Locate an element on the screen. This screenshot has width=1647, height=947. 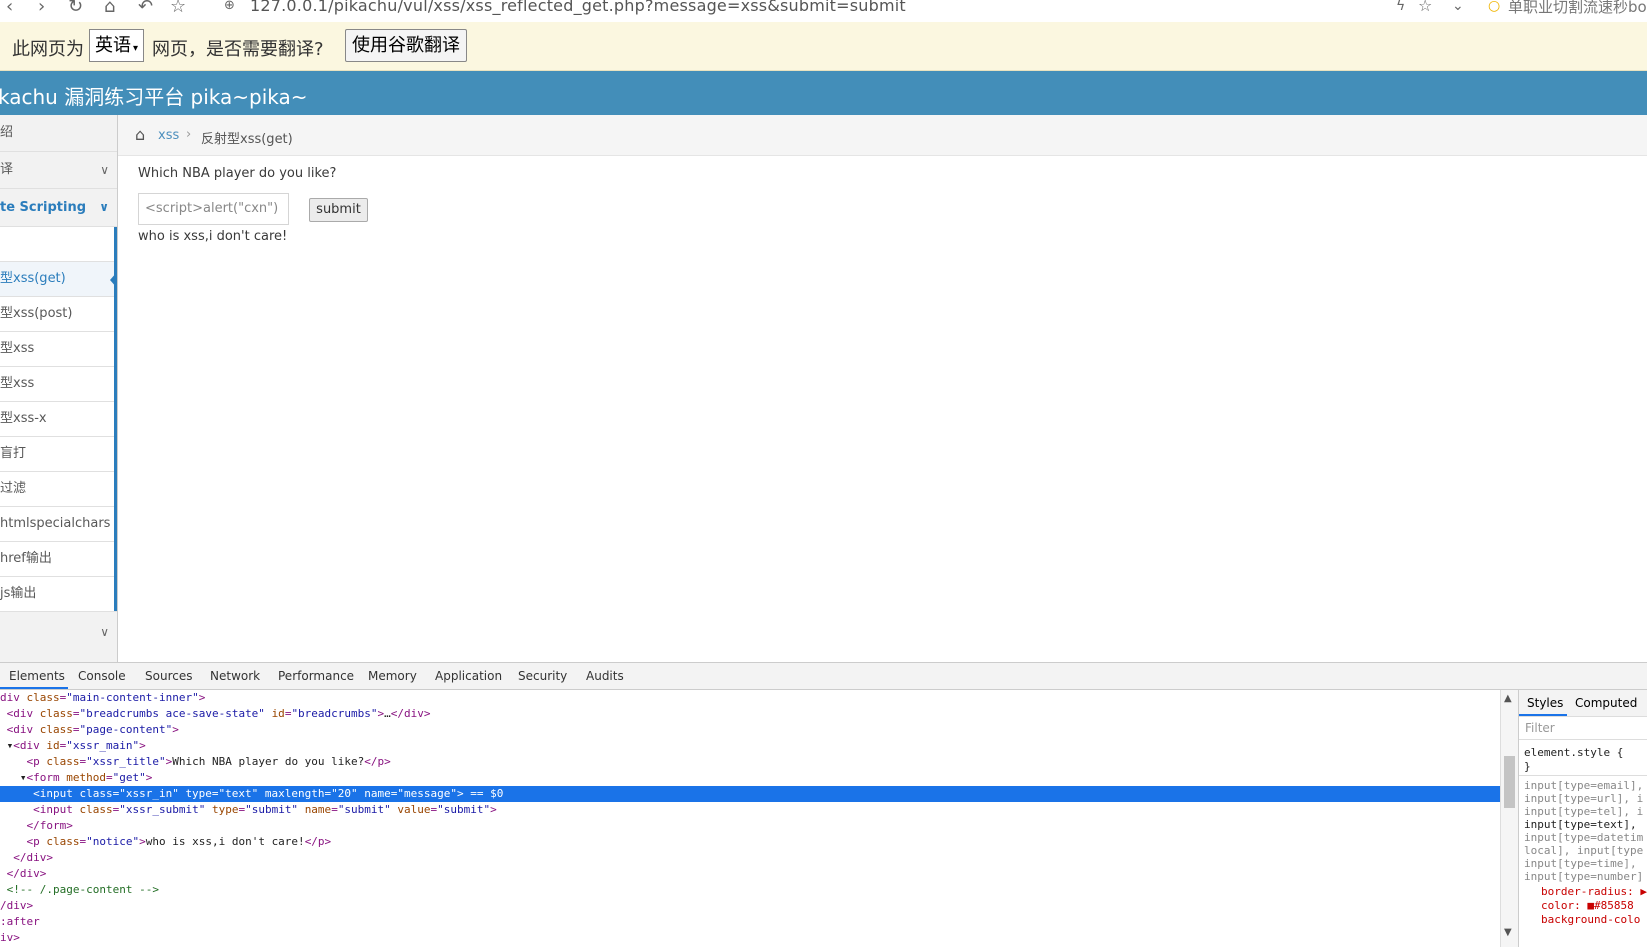
tab-performance: Performance is located at coordinates (316, 676).